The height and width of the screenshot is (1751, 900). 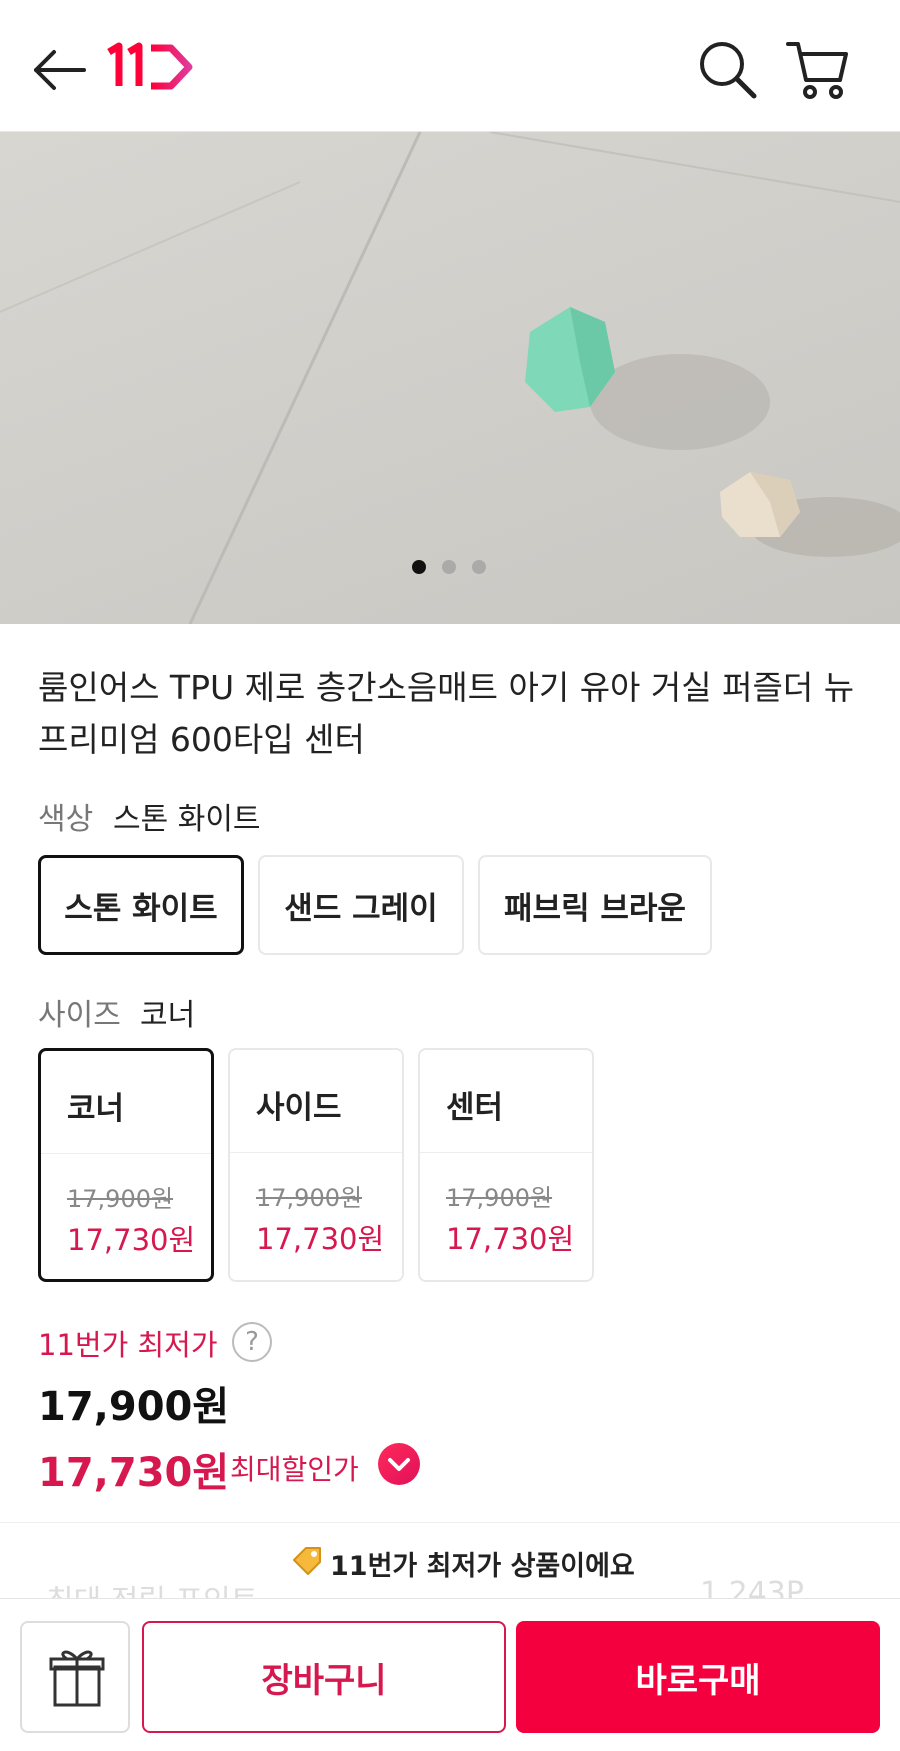 What do you see at coordinates (450, 66) in the screenshot?
I see `top-header` at bounding box center [450, 66].